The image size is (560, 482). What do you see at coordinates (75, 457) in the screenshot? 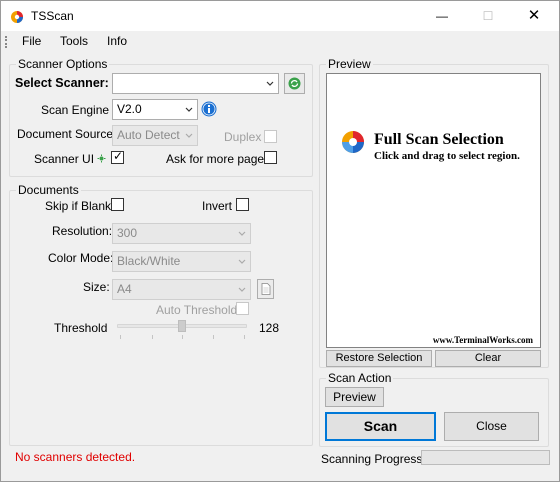
I see `status-message: No scanners detected.` at bounding box center [75, 457].